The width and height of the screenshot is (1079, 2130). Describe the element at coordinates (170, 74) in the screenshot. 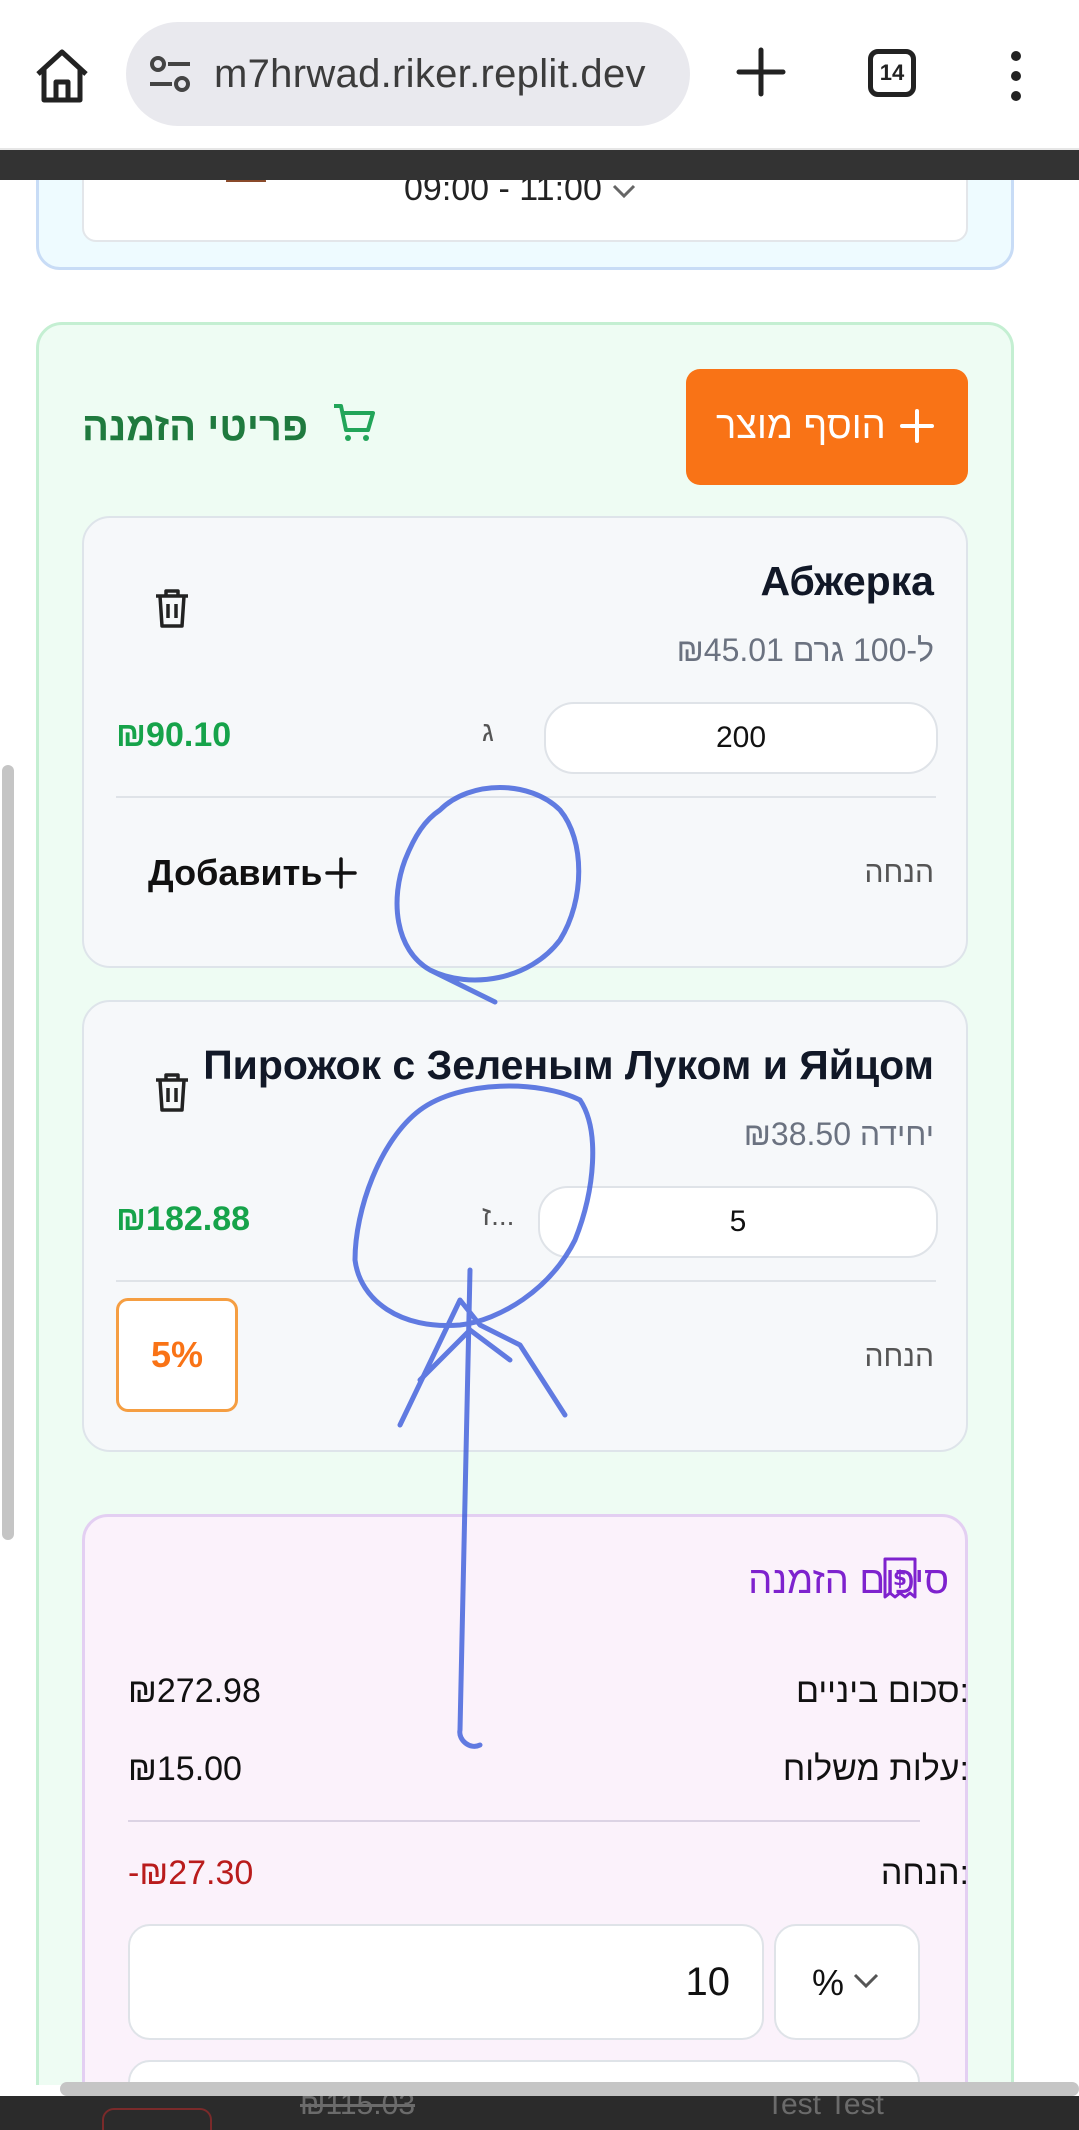

I see `site-settings-icon` at that location.